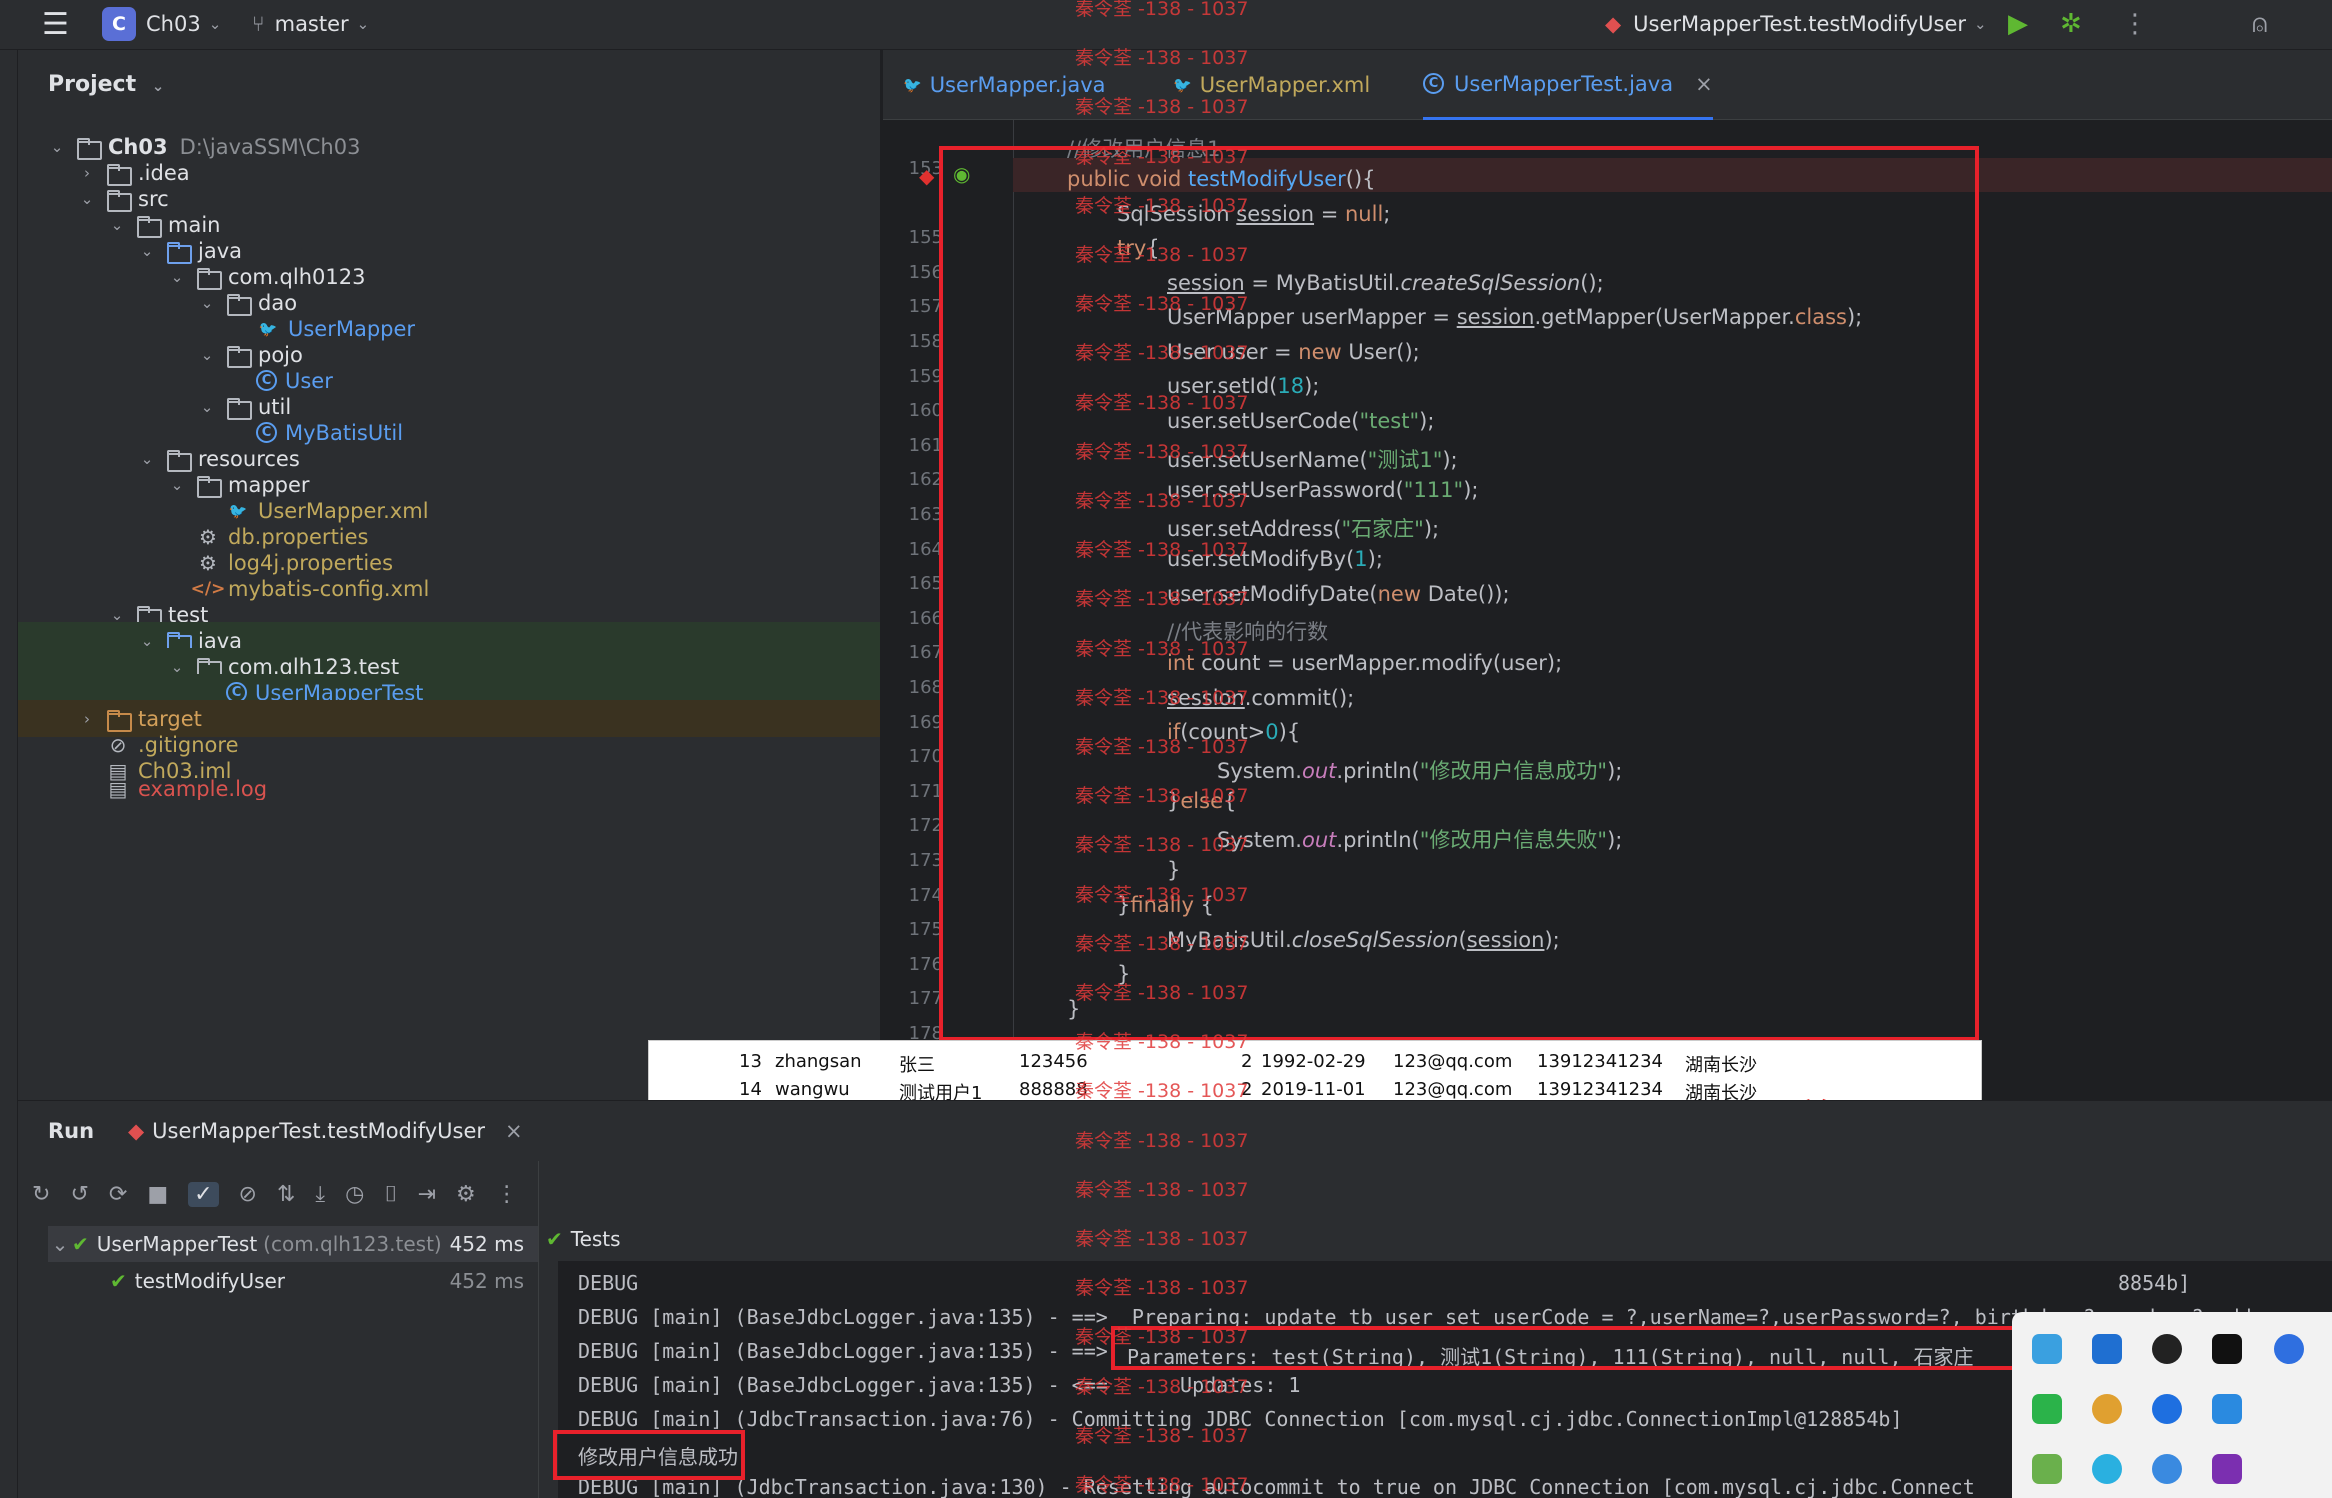 This screenshot has width=2332, height=1498. What do you see at coordinates (2154, 1283) in the screenshot?
I see `console-line-tail: 8854b]` at bounding box center [2154, 1283].